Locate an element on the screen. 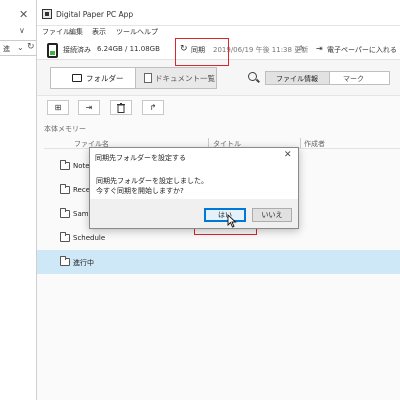 The image size is (400, 400). dialog-message-line1: 同期先フォルダーを設定しました。 is located at coordinates (152, 181).